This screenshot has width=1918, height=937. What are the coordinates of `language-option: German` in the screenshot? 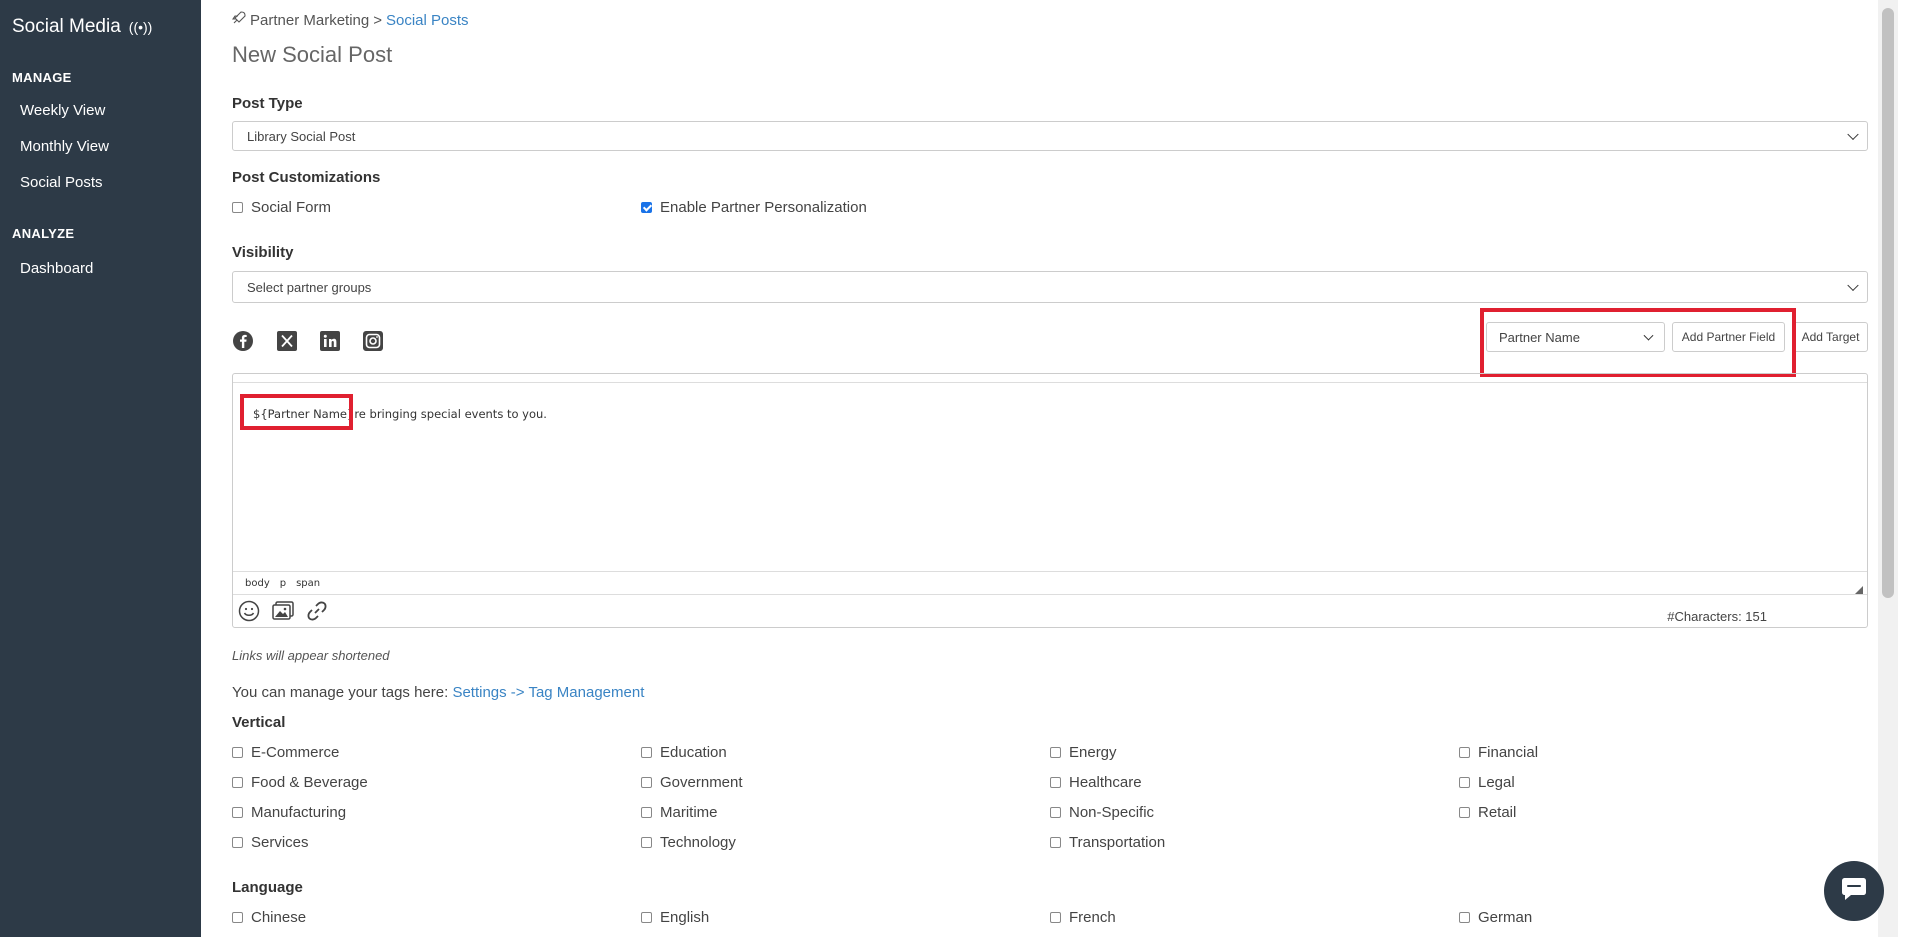 It's located at (1495, 917).